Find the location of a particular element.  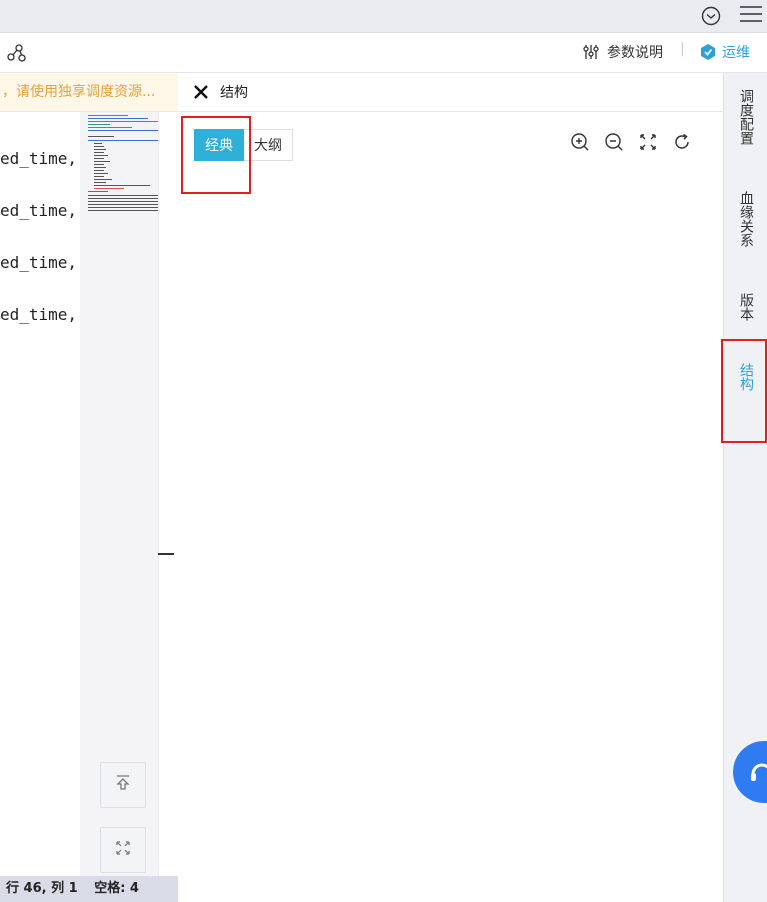

scroll-top-icon is located at coordinates (123, 785).